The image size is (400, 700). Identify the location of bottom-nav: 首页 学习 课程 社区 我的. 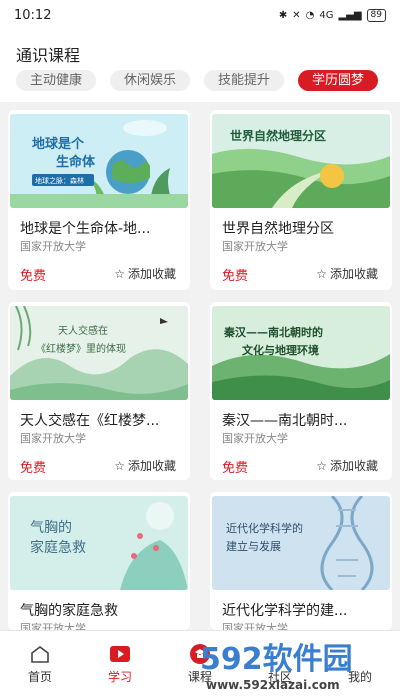
(200, 665).